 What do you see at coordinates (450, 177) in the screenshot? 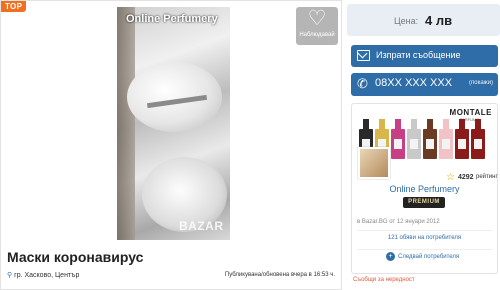
I see `star-icon: ☆` at bounding box center [450, 177].